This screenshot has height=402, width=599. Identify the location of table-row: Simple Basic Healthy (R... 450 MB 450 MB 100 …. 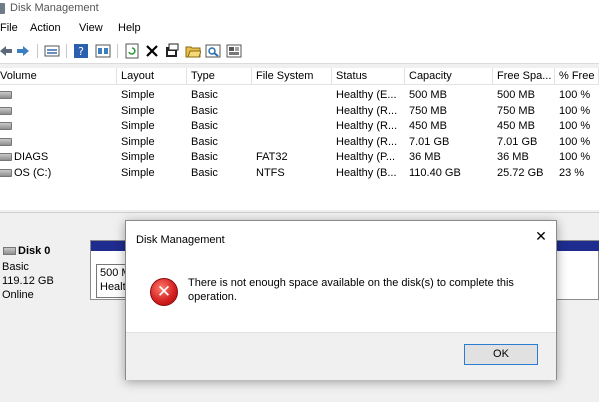
(299, 126).